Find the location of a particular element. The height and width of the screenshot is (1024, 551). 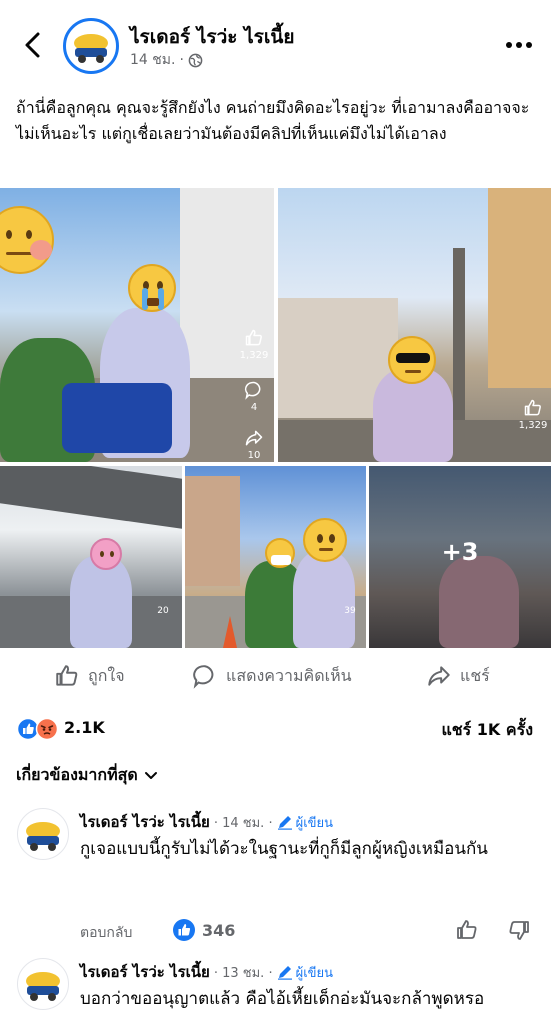

comment-time: · 14 ชม. · is located at coordinates (243, 823).